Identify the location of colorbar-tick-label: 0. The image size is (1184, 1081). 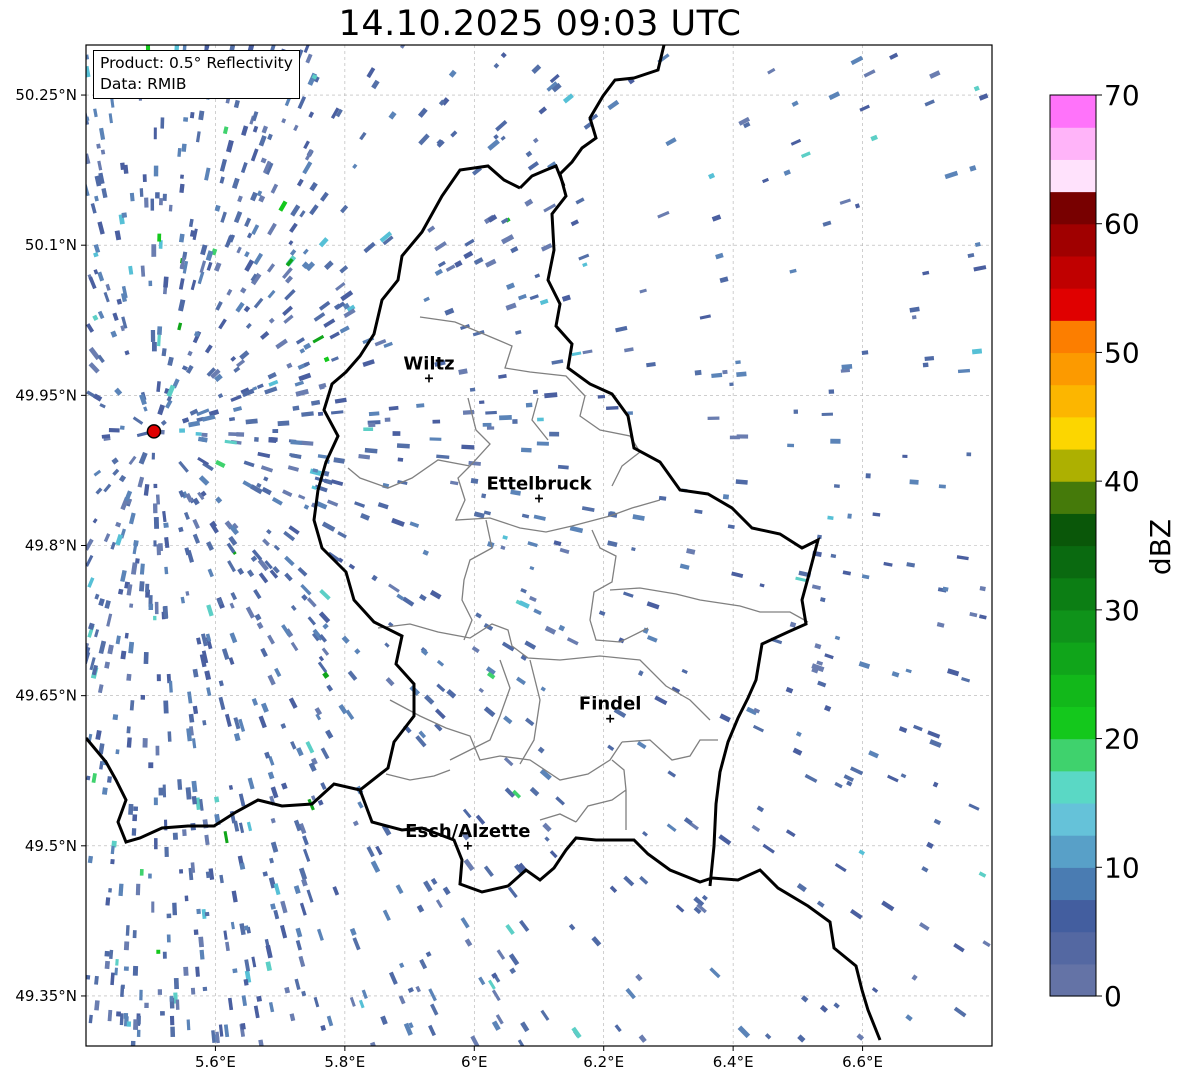
(1113, 996).